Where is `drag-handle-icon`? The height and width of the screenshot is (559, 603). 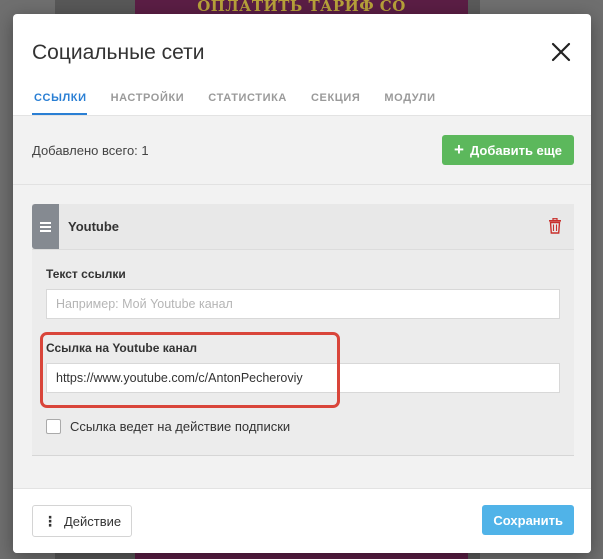 drag-handle-icon is located at coordinates (45, 226).